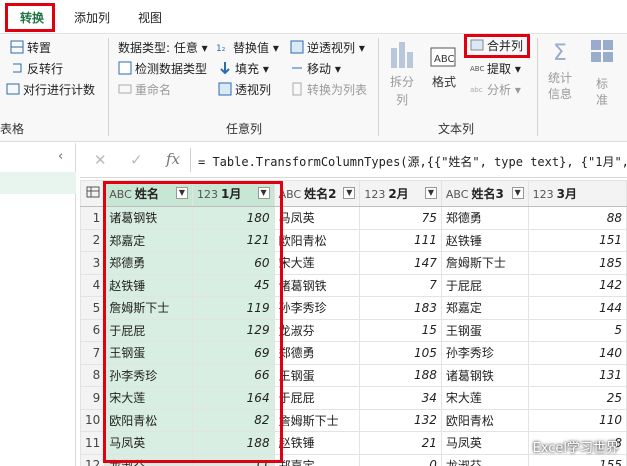  I want to click on table-cell-number: 111, so click(400, 240).